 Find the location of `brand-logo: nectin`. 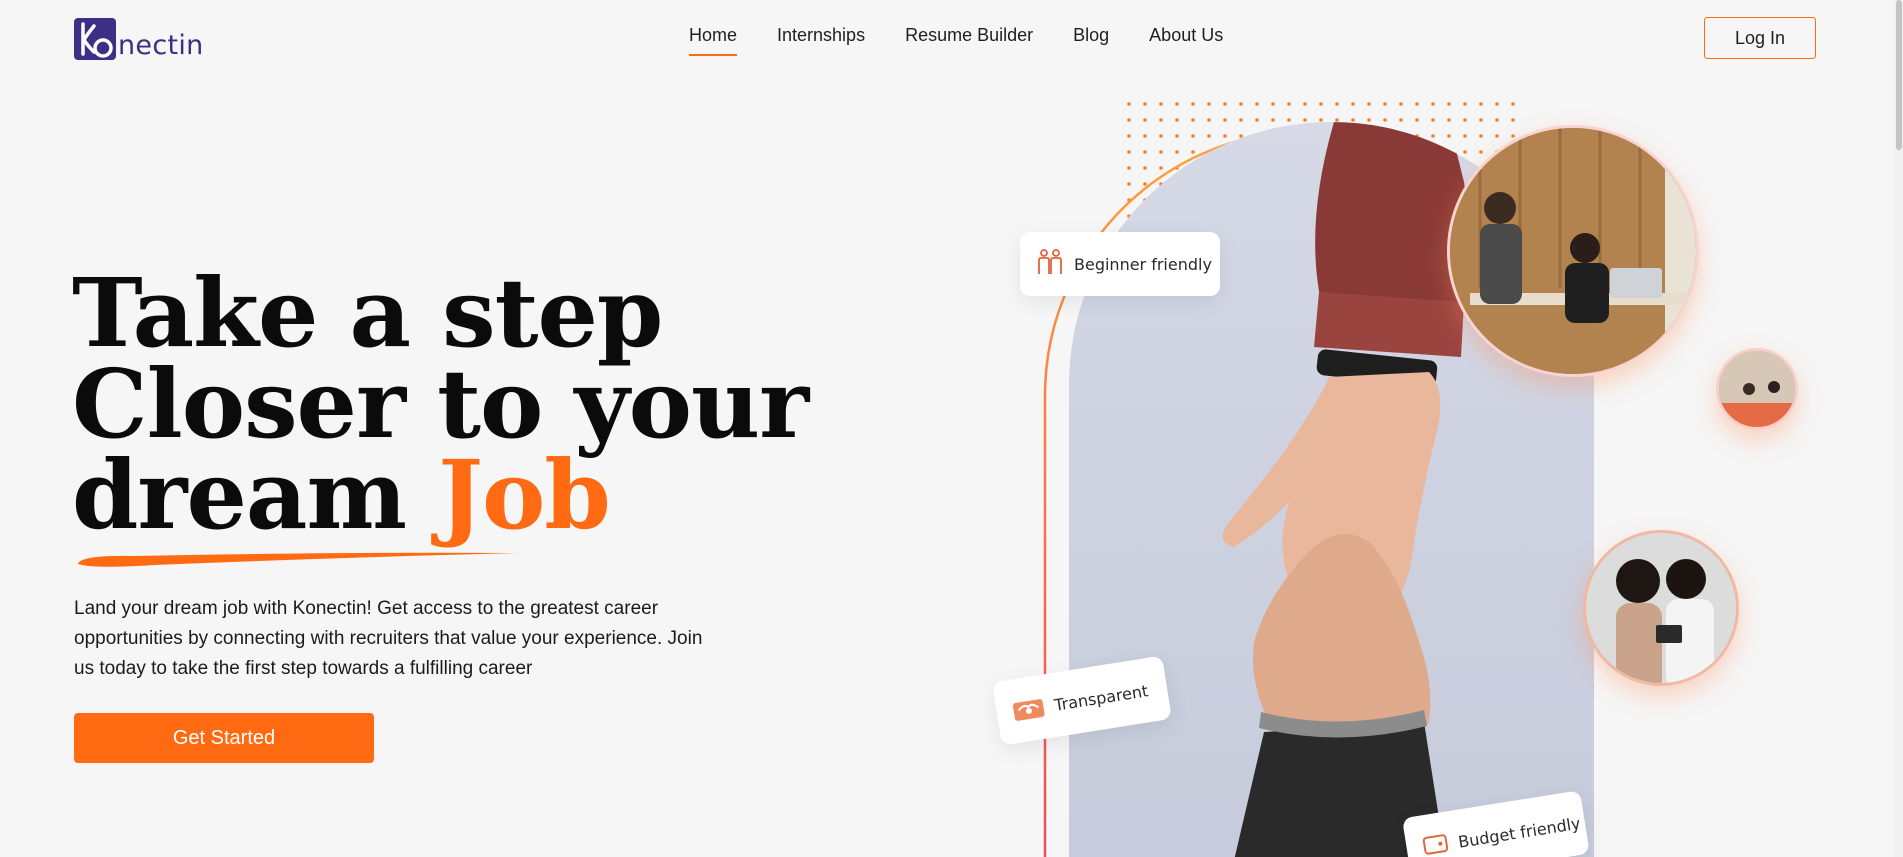

brand-logo: nectin is located at coordinates (139, 38).